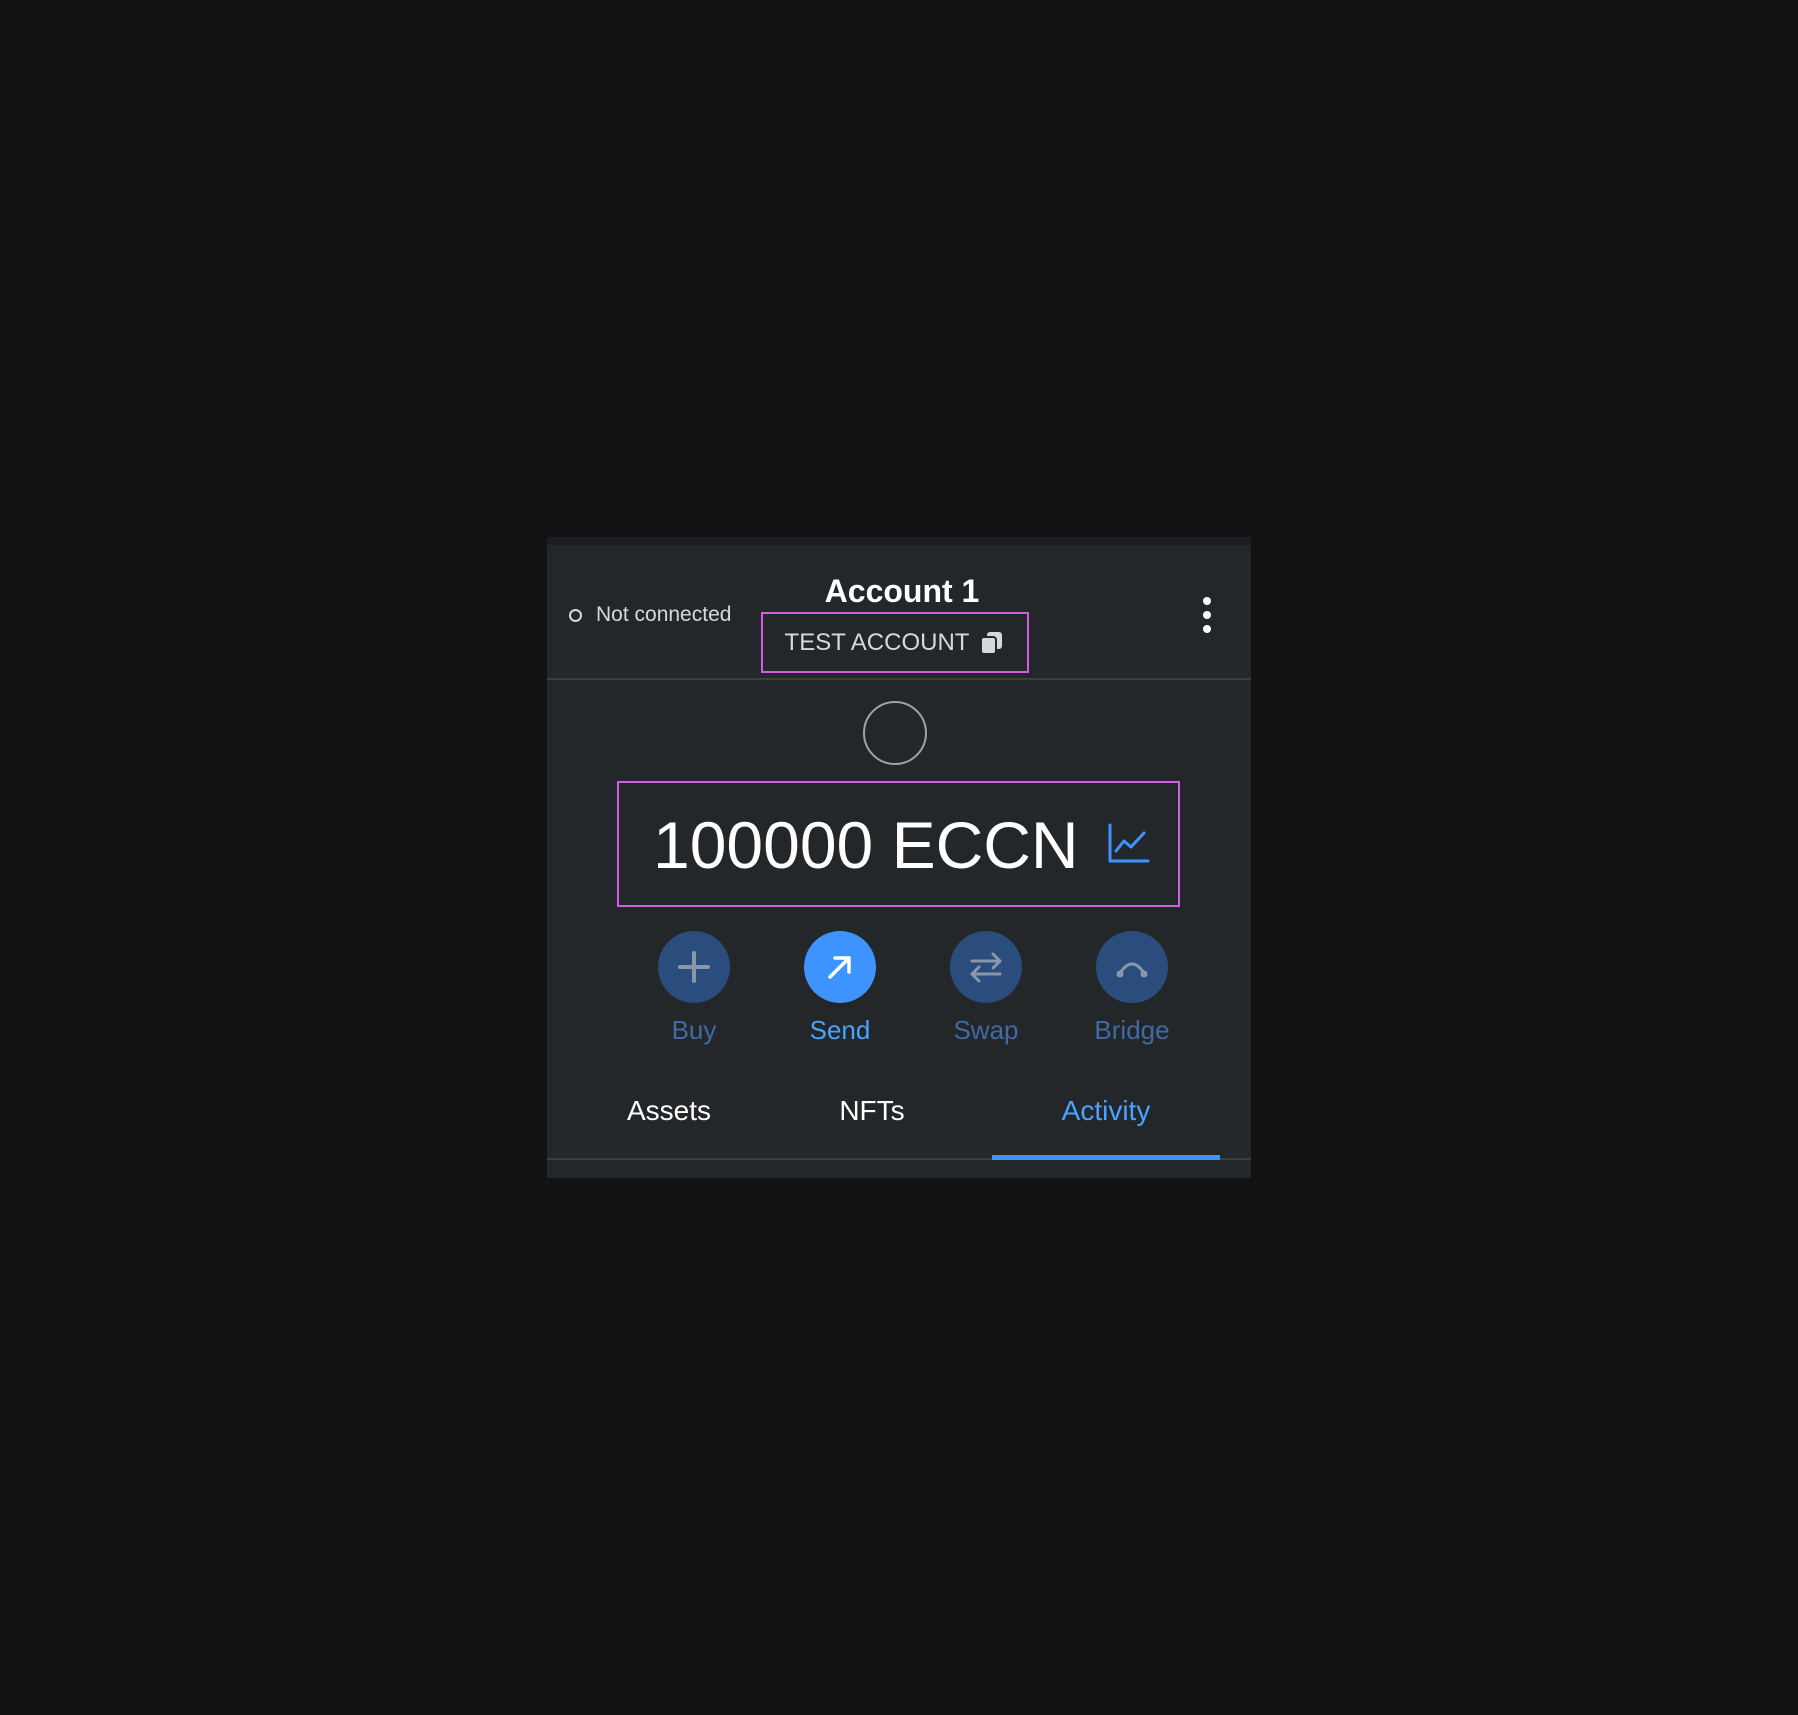 The height and width of the screenshot is (1715, 1798). What do you see at coordinates (694, 967) in the screenshot?
I see `plus-icon` at bounding box center [694, 967].